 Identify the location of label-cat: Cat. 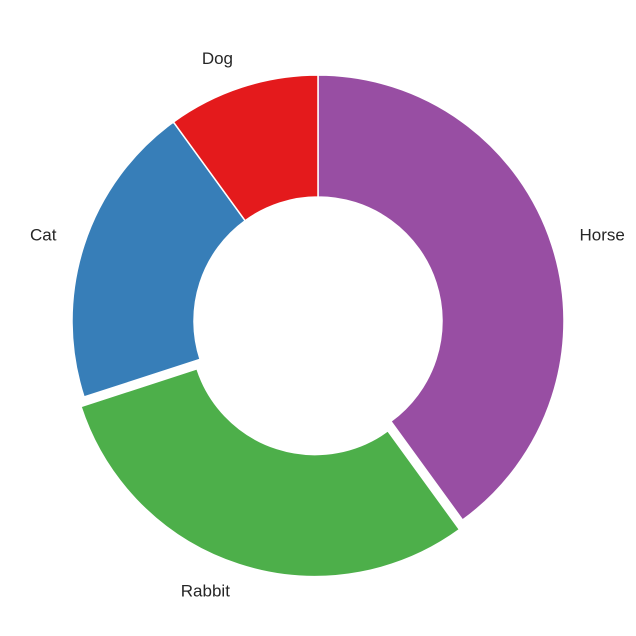
(43, 235).